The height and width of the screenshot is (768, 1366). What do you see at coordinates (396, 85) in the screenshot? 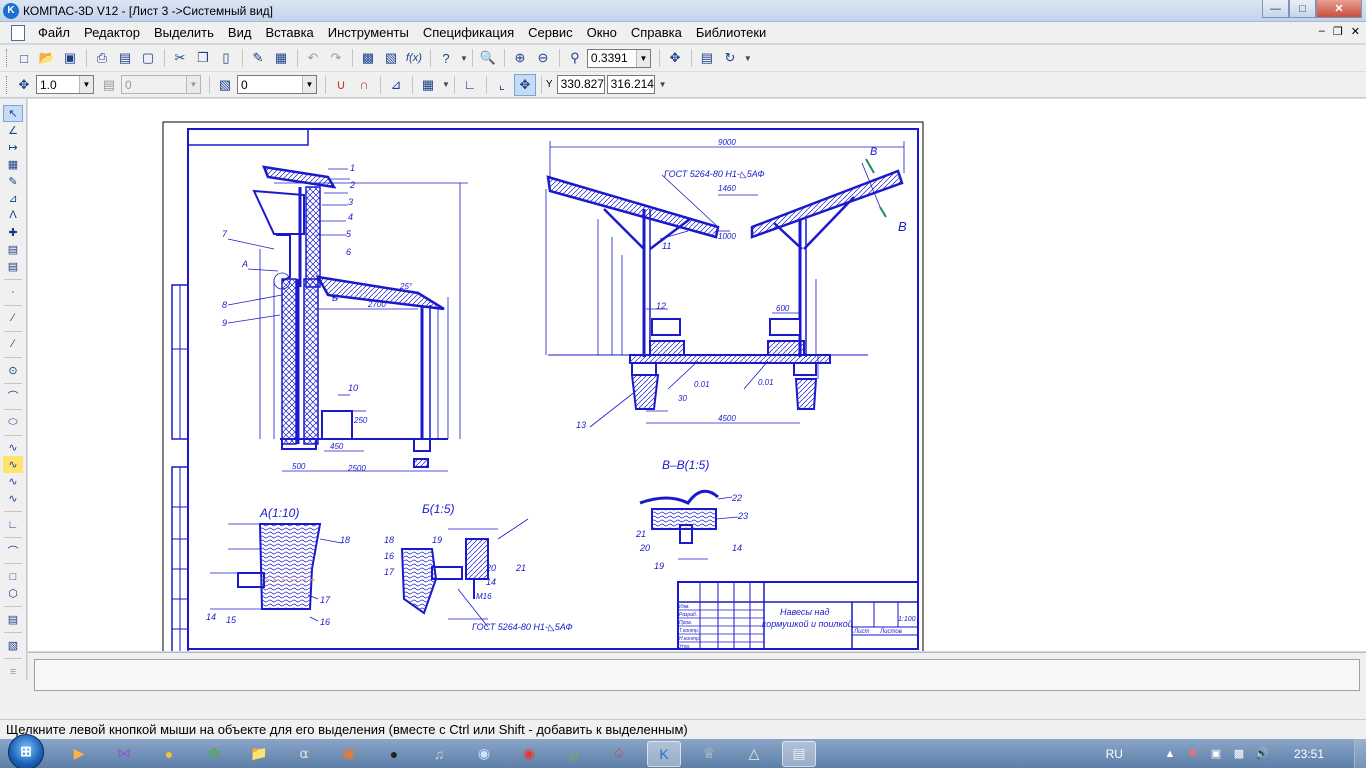
I see `ortho-icon: ⊿` at bounding box center [396, 85].